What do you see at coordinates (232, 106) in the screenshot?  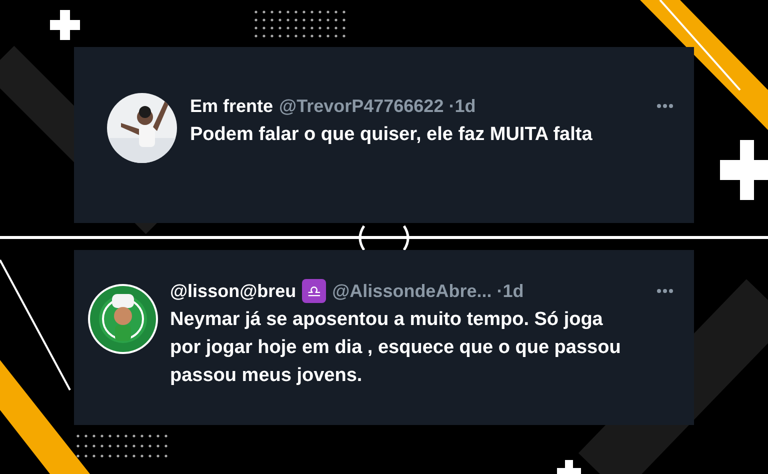 I see `display-name: Em frente` at bounding box center [232, 106].